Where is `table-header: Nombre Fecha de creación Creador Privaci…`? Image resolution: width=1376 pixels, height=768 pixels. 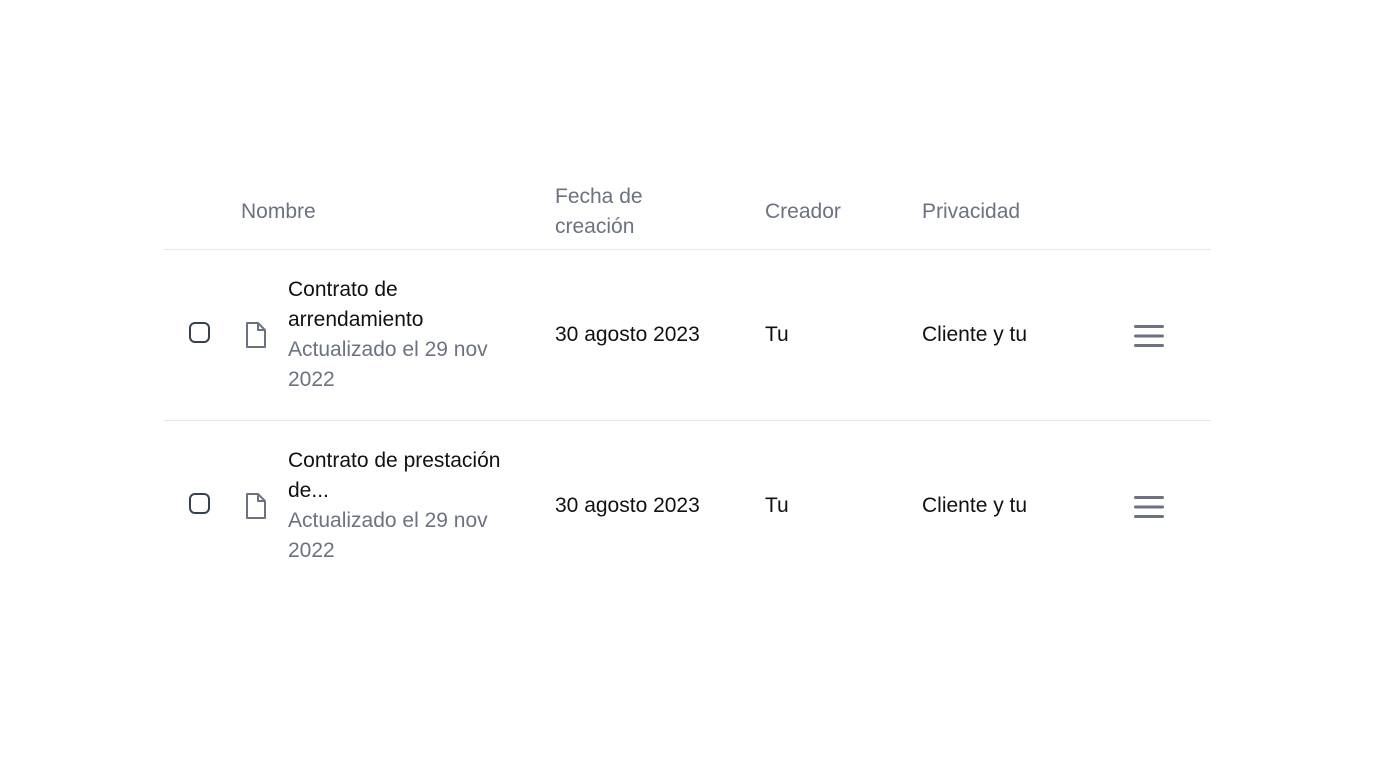
table-header: Nombre Fecha de creación Creador Privaci… is located at coordinates (687, 215).